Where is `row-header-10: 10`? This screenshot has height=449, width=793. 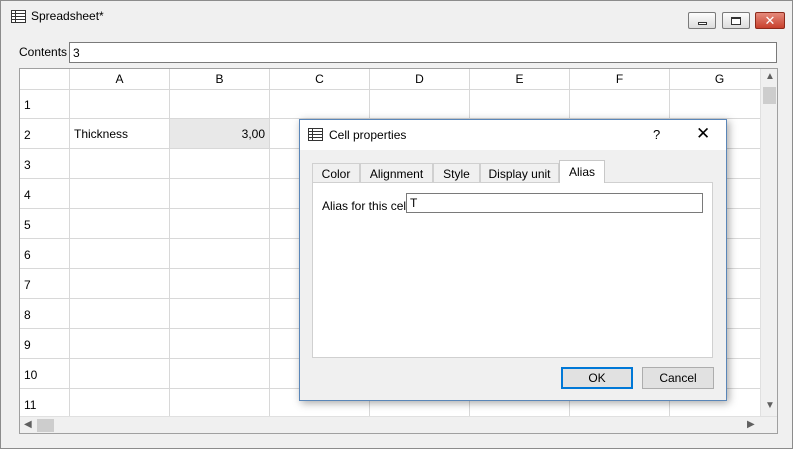
row-header-10: 10 is located at coordinates (45, 374).